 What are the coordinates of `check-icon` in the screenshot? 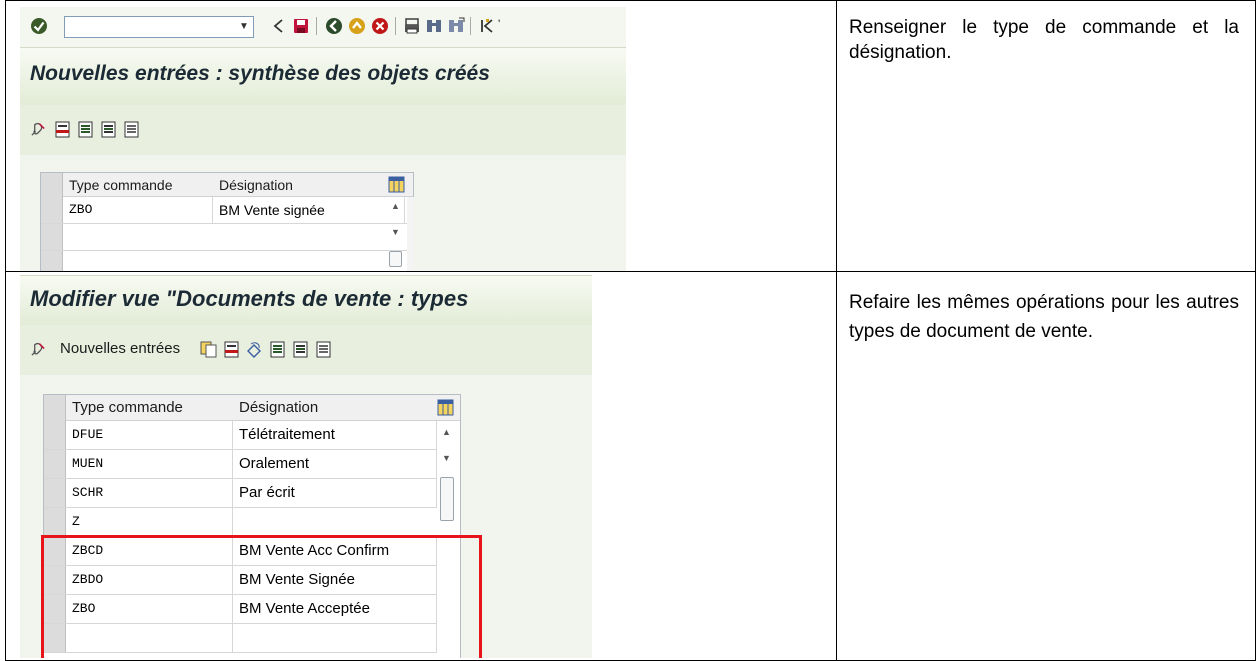 It's located at (39, 26).